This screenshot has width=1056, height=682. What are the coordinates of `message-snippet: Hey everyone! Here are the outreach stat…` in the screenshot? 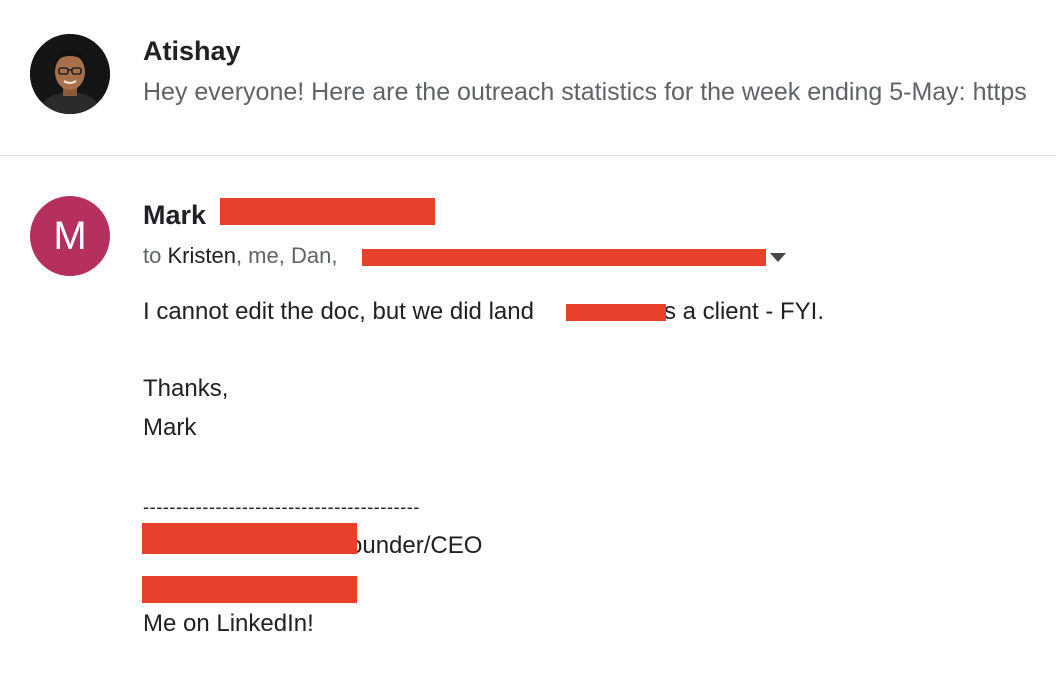 It's located at (585, 92).